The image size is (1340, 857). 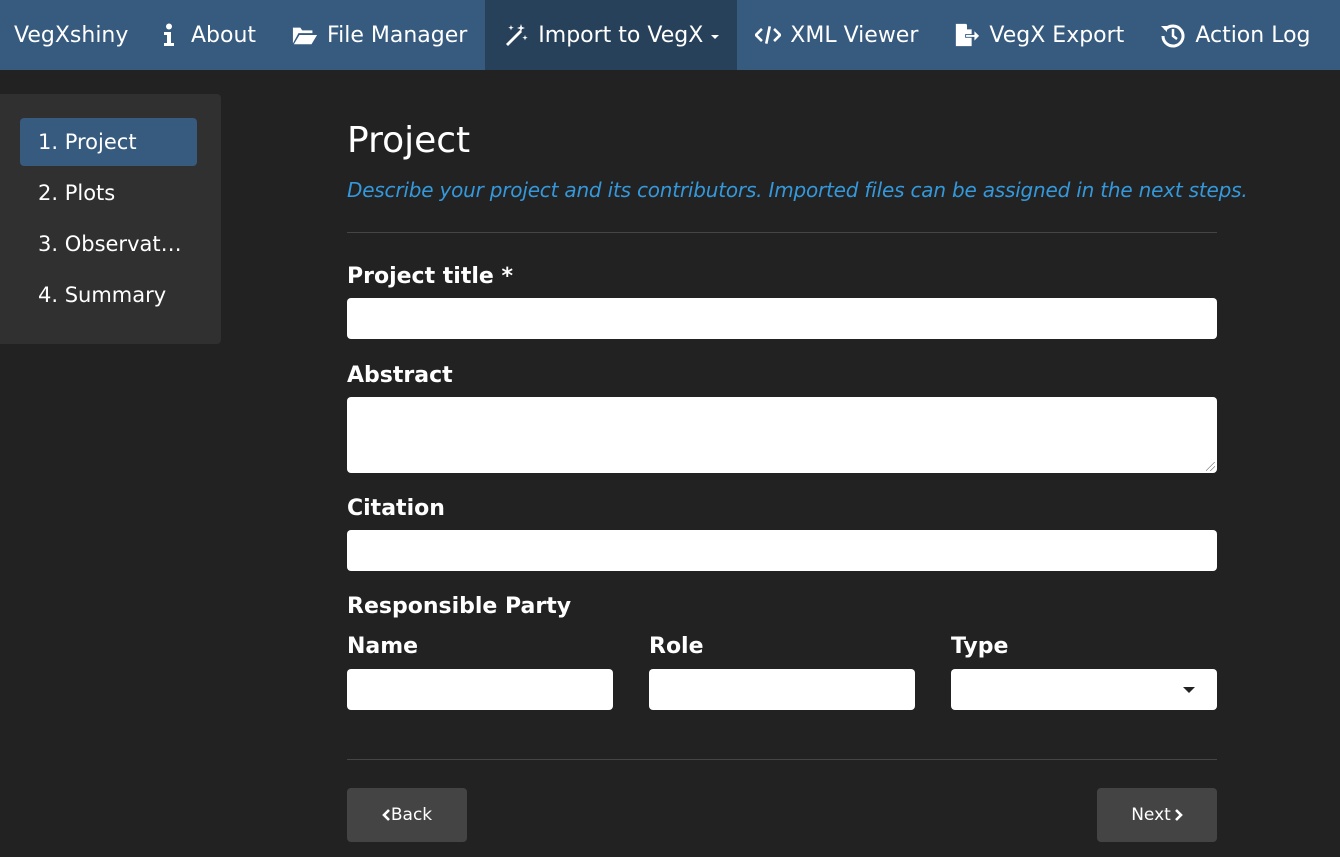 What do you see at coordinates (980, 646) in the screenshot?
I see `type-label: Type` at bounding box center [980, 646].